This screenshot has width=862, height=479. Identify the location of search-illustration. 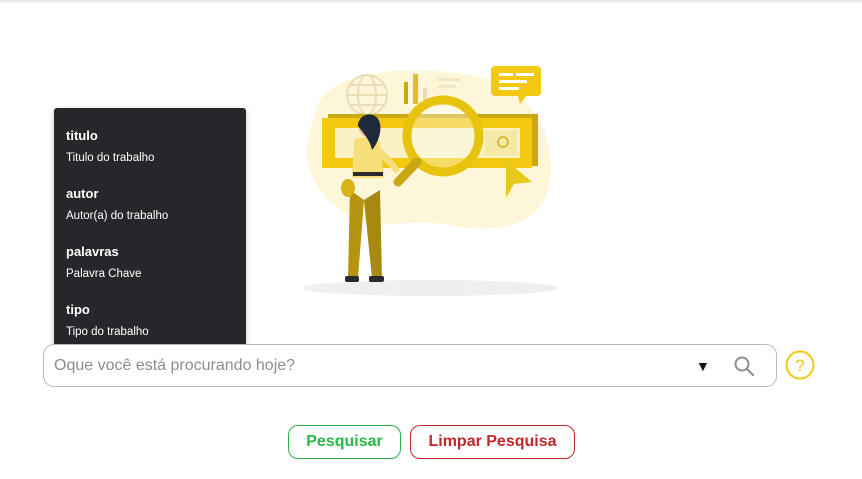
(430, 181).